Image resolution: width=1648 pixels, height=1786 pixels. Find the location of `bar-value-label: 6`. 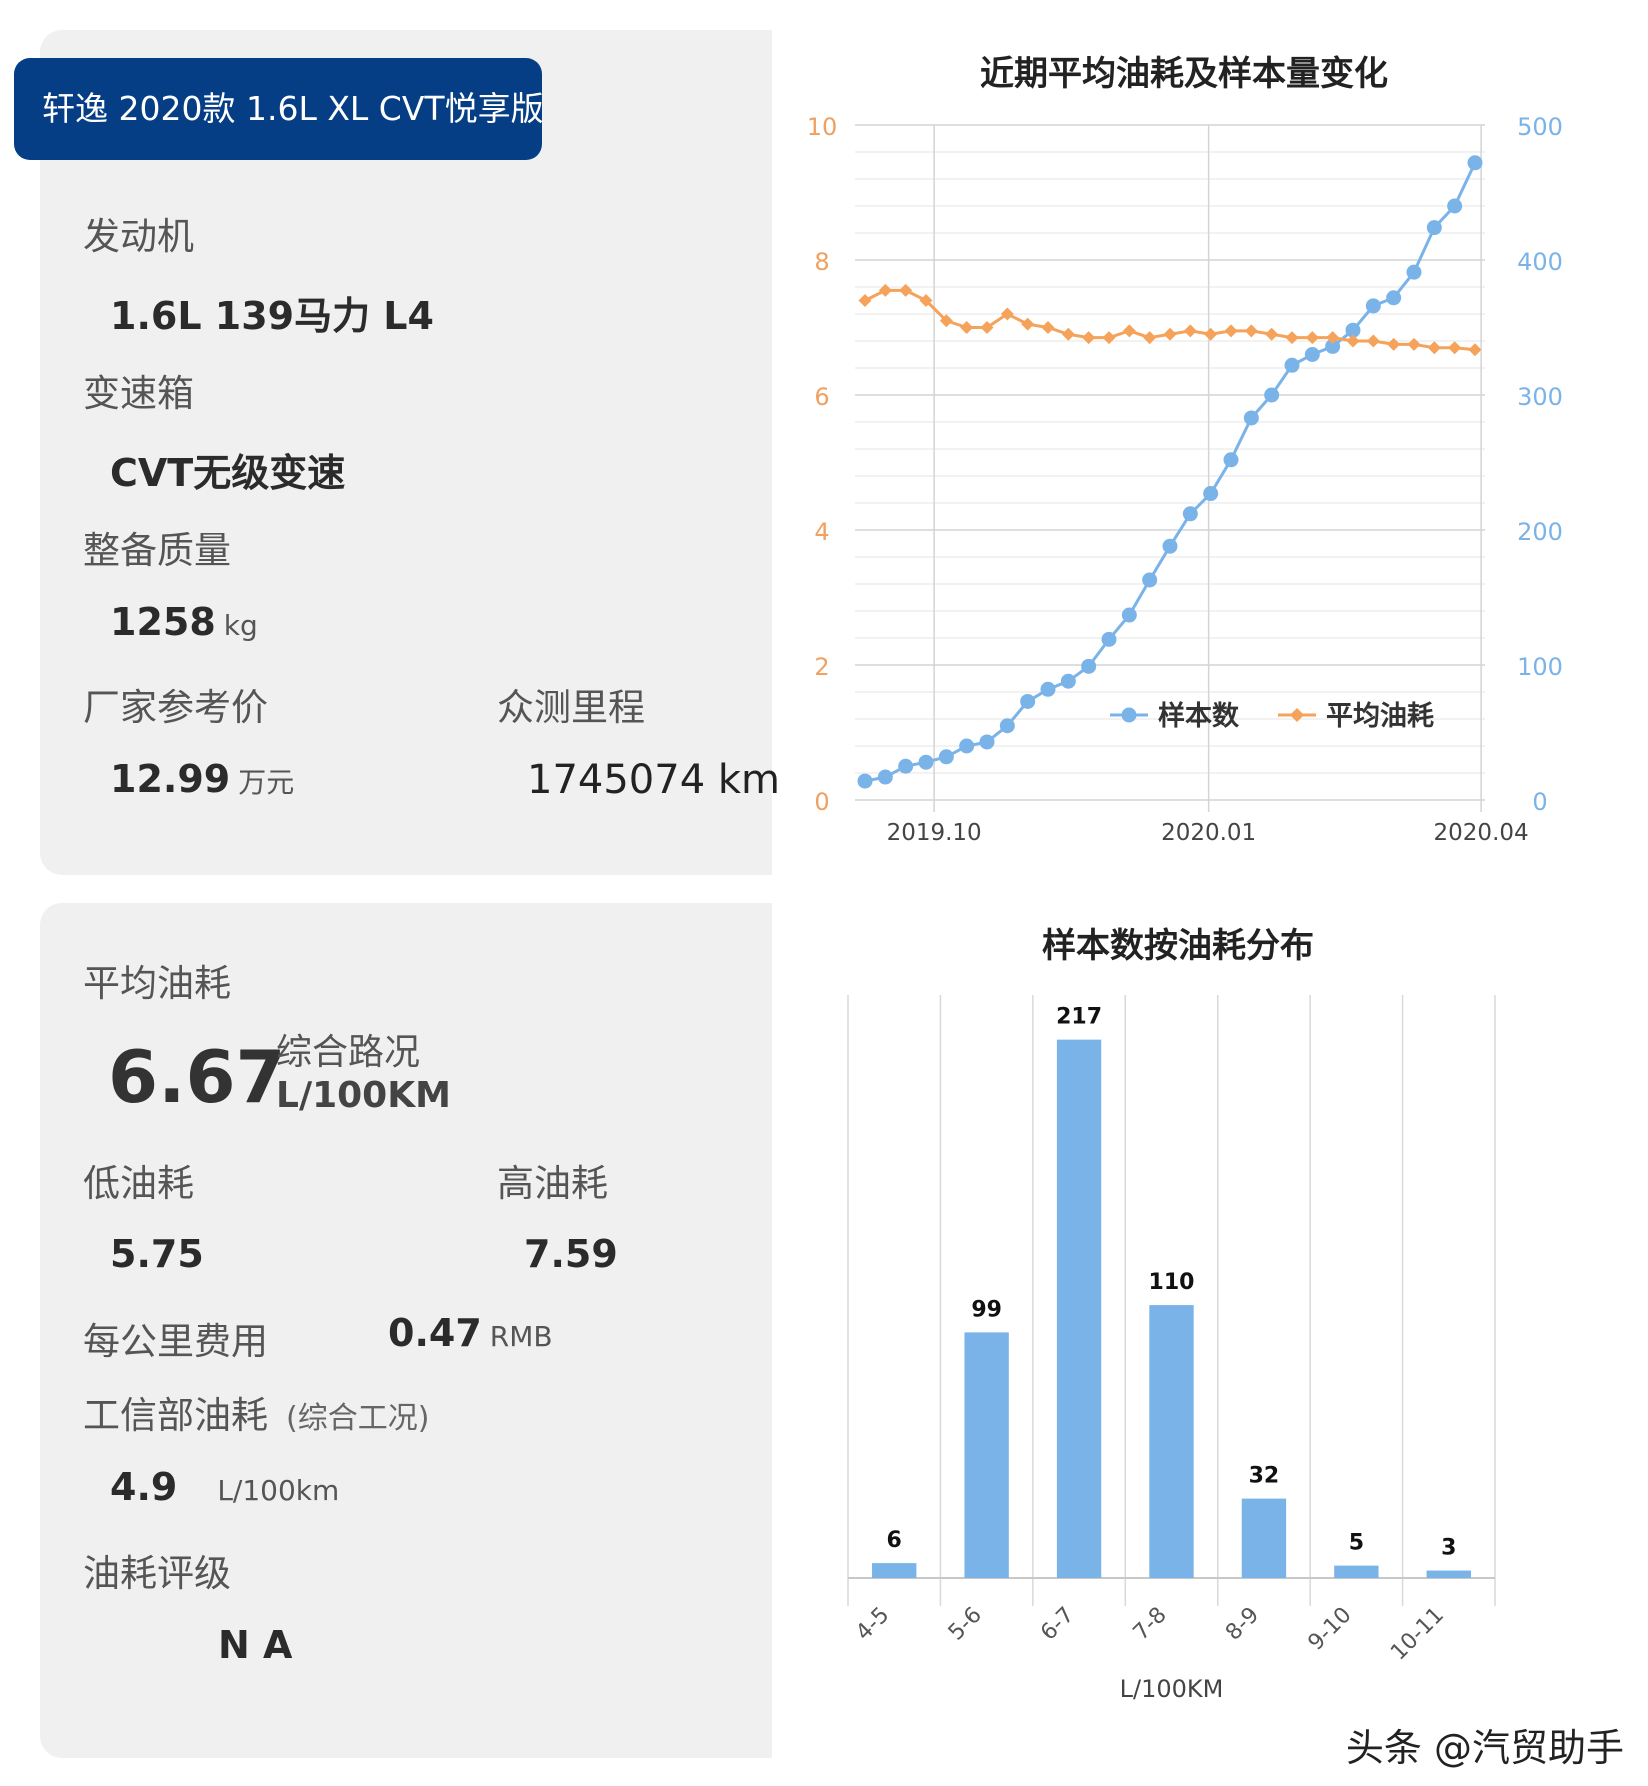

bar-value-label: 6 is located at coordinates (894, 1540).